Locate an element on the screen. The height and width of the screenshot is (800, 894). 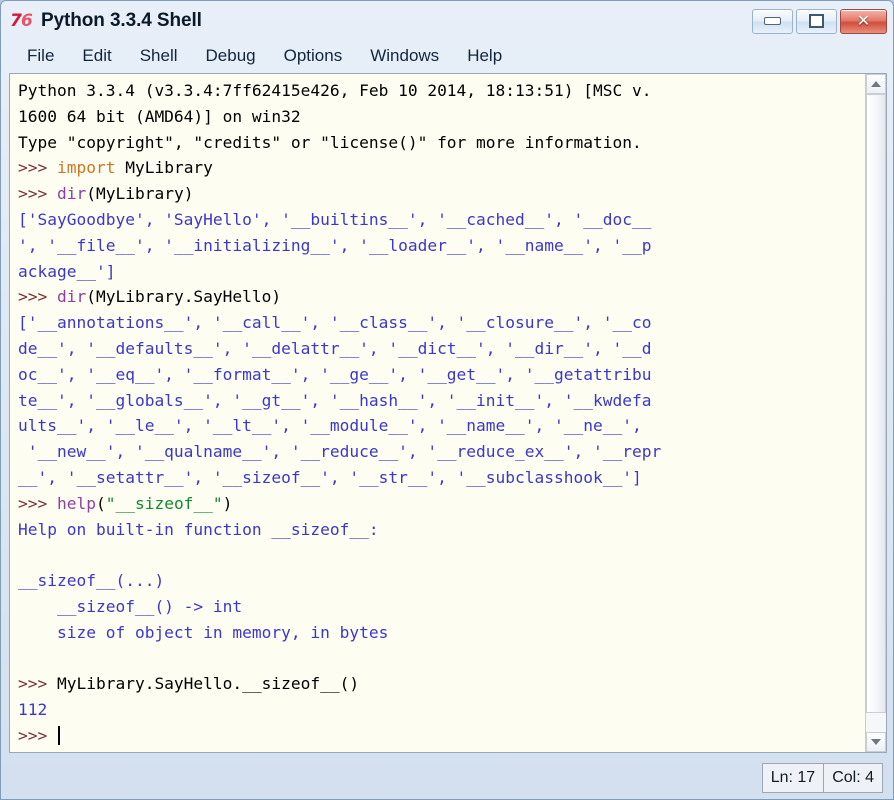
shell-text-stdout: __sizeof__(...) is located at coordinates (91, 581).